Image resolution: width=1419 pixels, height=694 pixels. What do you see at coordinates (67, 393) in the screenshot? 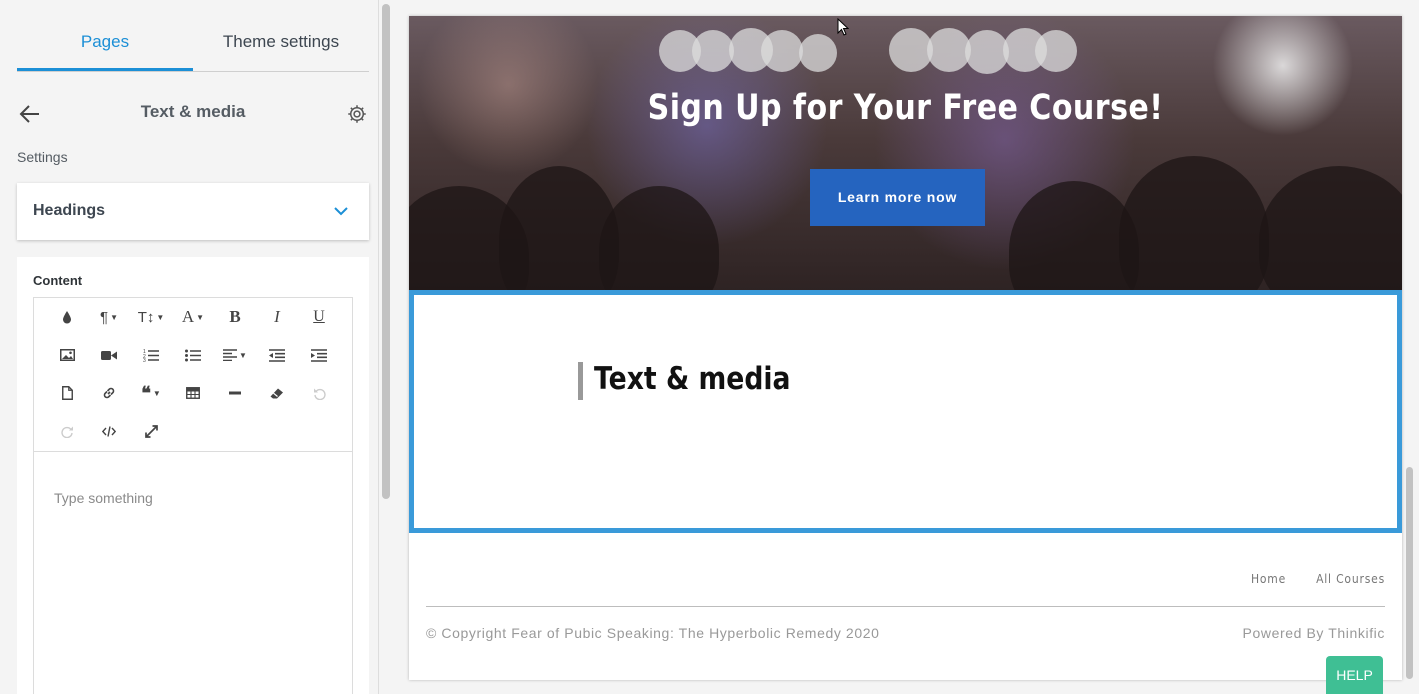
I see `insert-file-icon` at bounding box center [67, 393].